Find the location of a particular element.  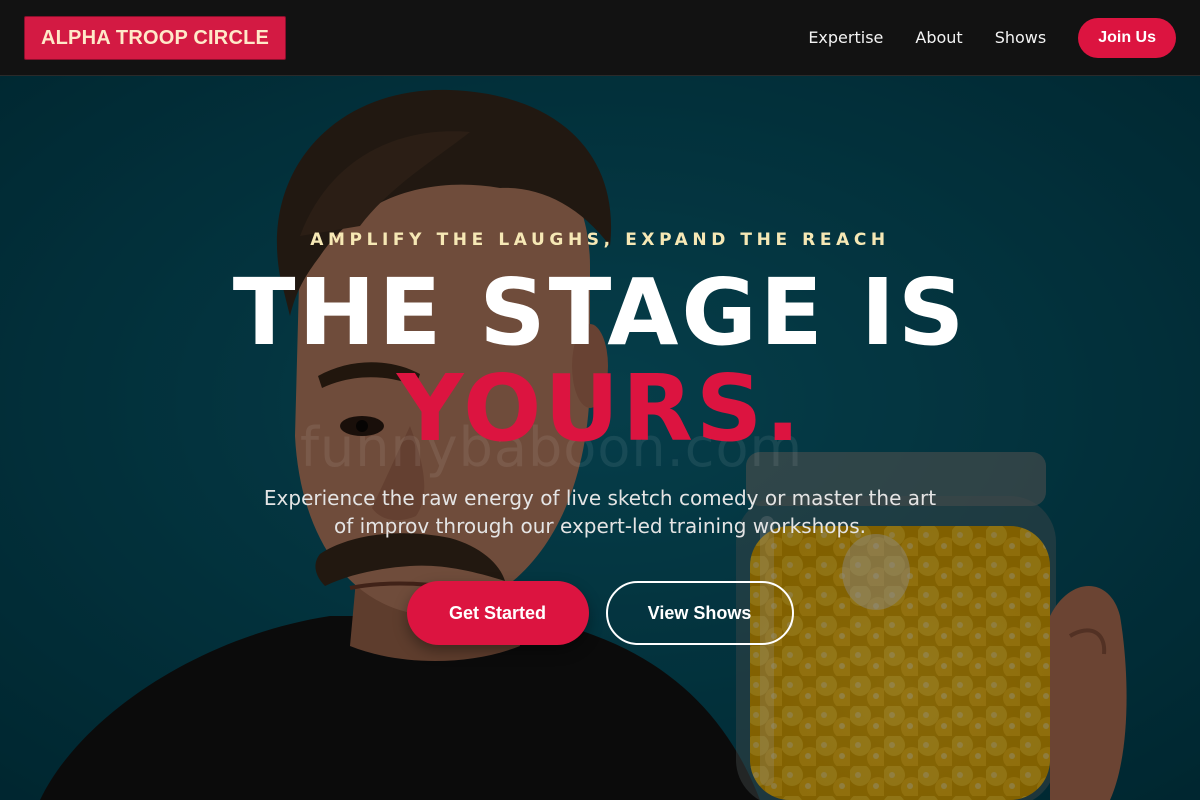

nav-link-expertise: Expertise is located at coordinates (845, 38).